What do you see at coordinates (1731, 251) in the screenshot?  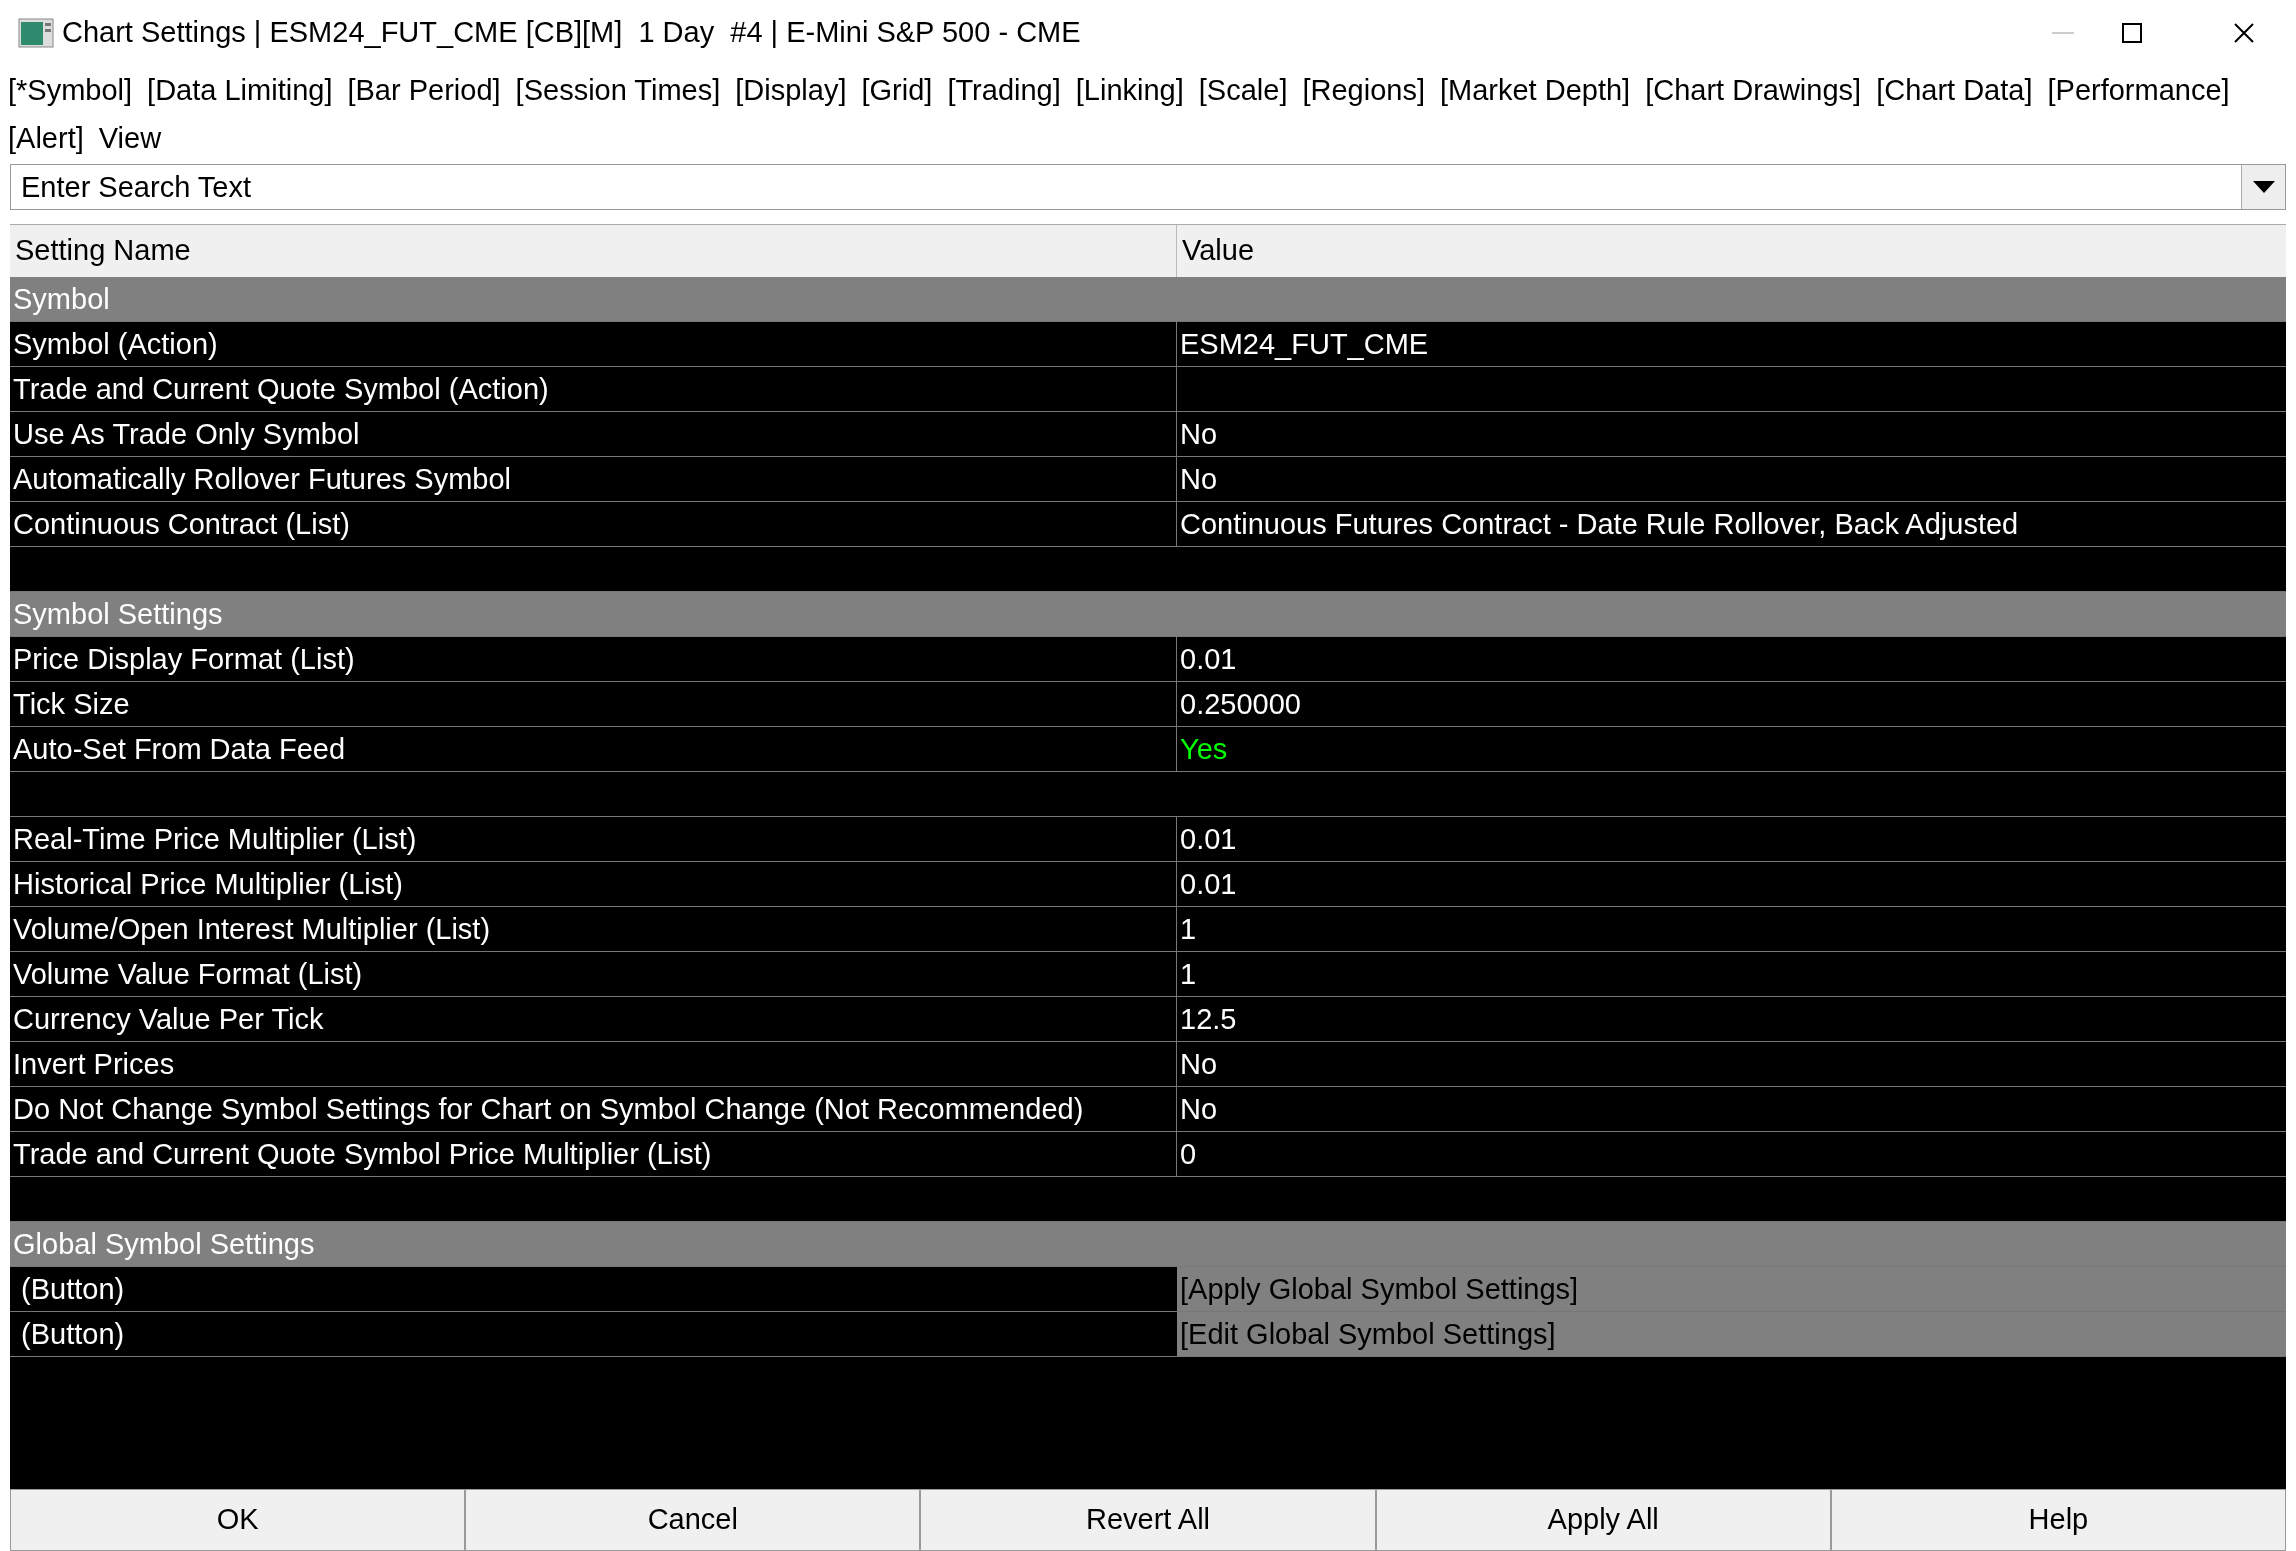 I see `column-header: Value` at bounding box center [1731, 251].